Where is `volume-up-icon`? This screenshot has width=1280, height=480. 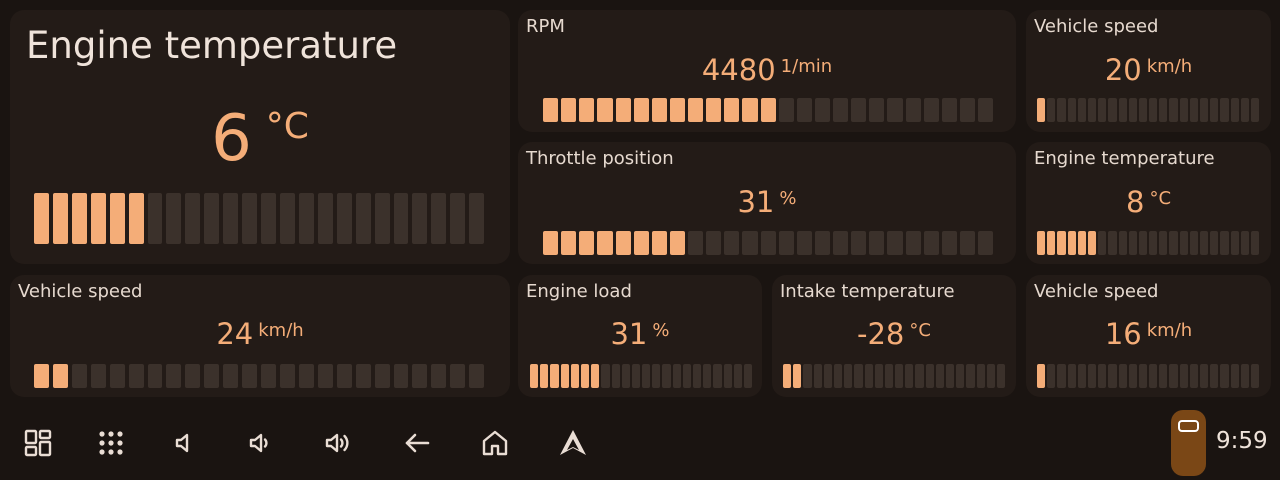
volume-up-icon is located at coordinates (338, 443).